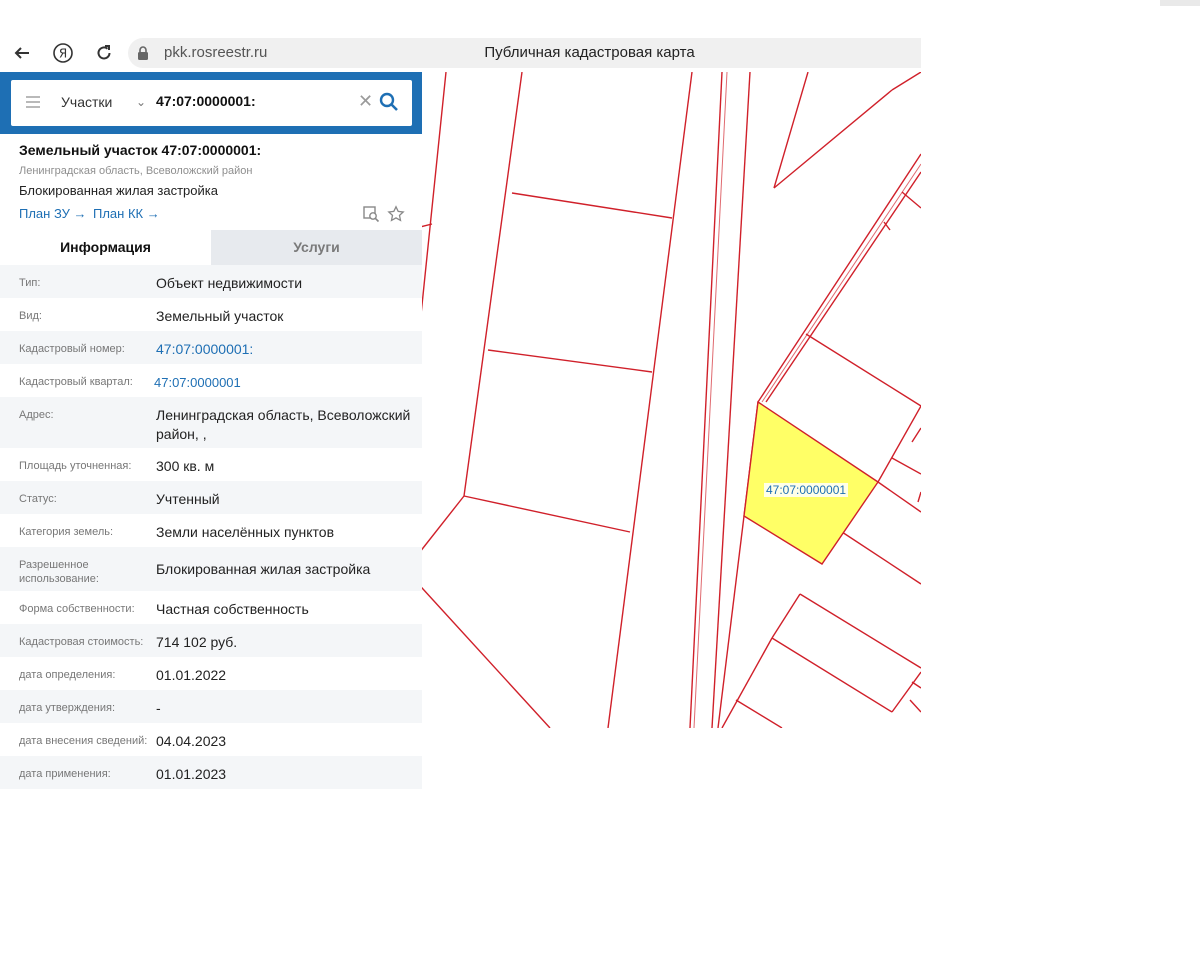  I want to click on cadastral-number-link: 47:07:0000001:, so click(286, 349).